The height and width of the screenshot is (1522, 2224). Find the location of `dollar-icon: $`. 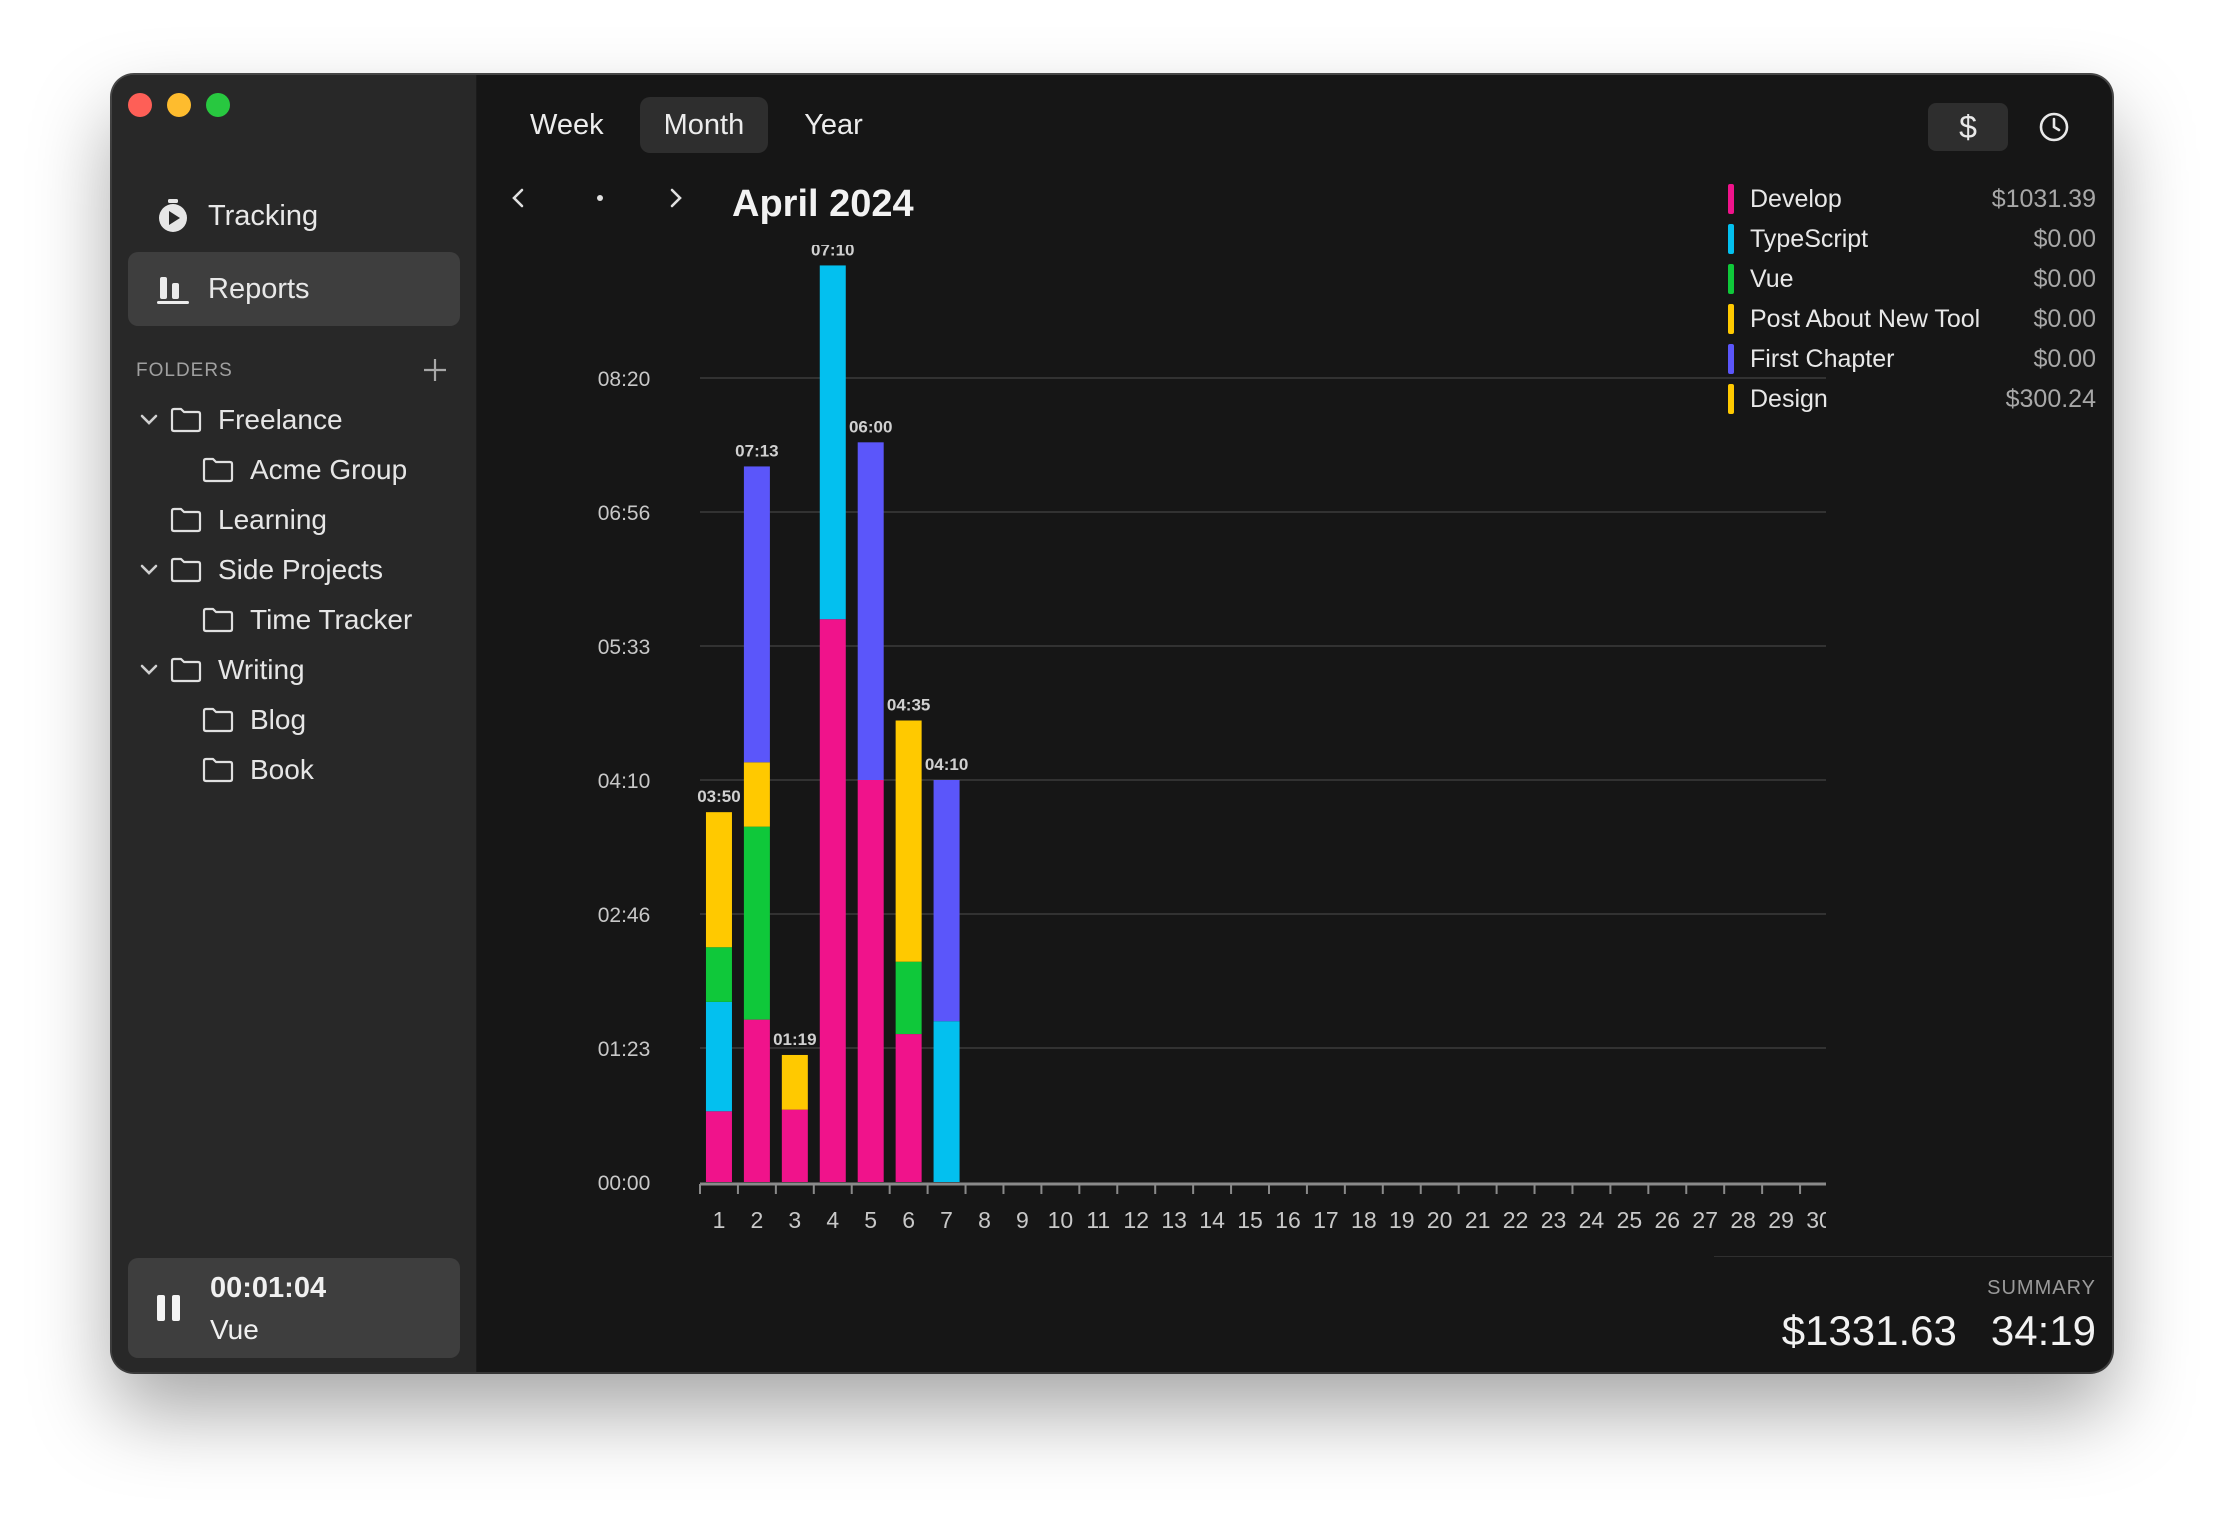

dollar-icon: $ is located at coordinates (1968, 126).